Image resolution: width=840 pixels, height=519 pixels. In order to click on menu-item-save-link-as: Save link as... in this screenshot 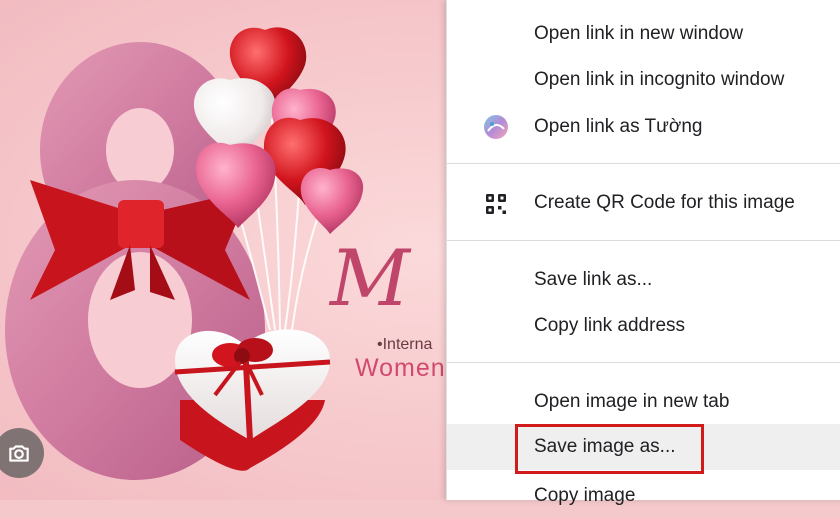, I will do `click(643, 280)`.